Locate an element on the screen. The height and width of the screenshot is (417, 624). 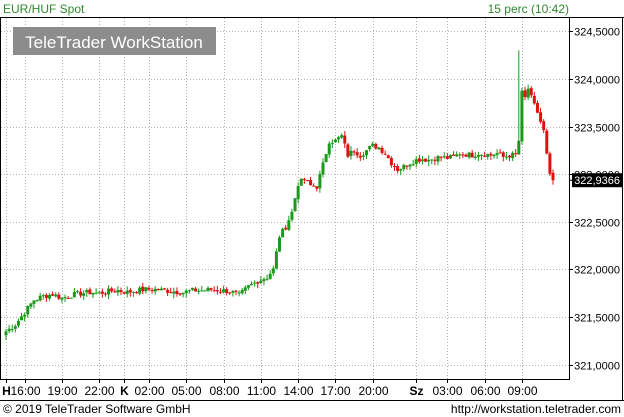
x-tick-label: 08:00 is located at coordinates (224, 391).